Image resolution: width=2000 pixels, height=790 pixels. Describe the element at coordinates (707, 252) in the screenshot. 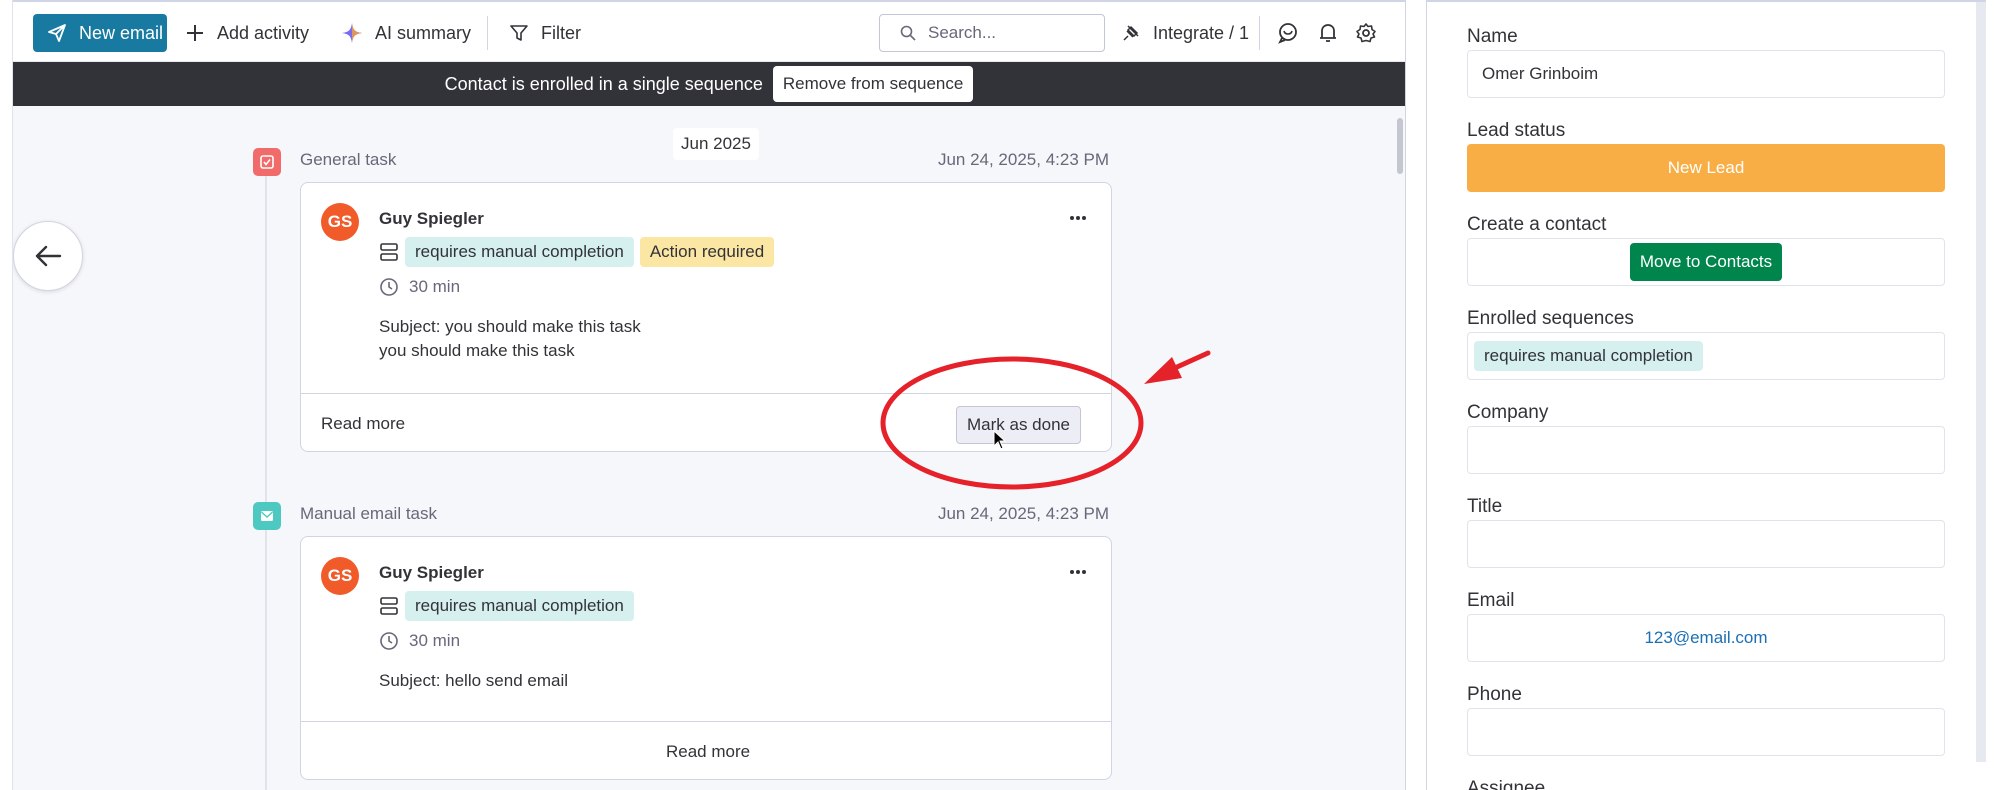

I see `action-required-badge: Action required` at that location.